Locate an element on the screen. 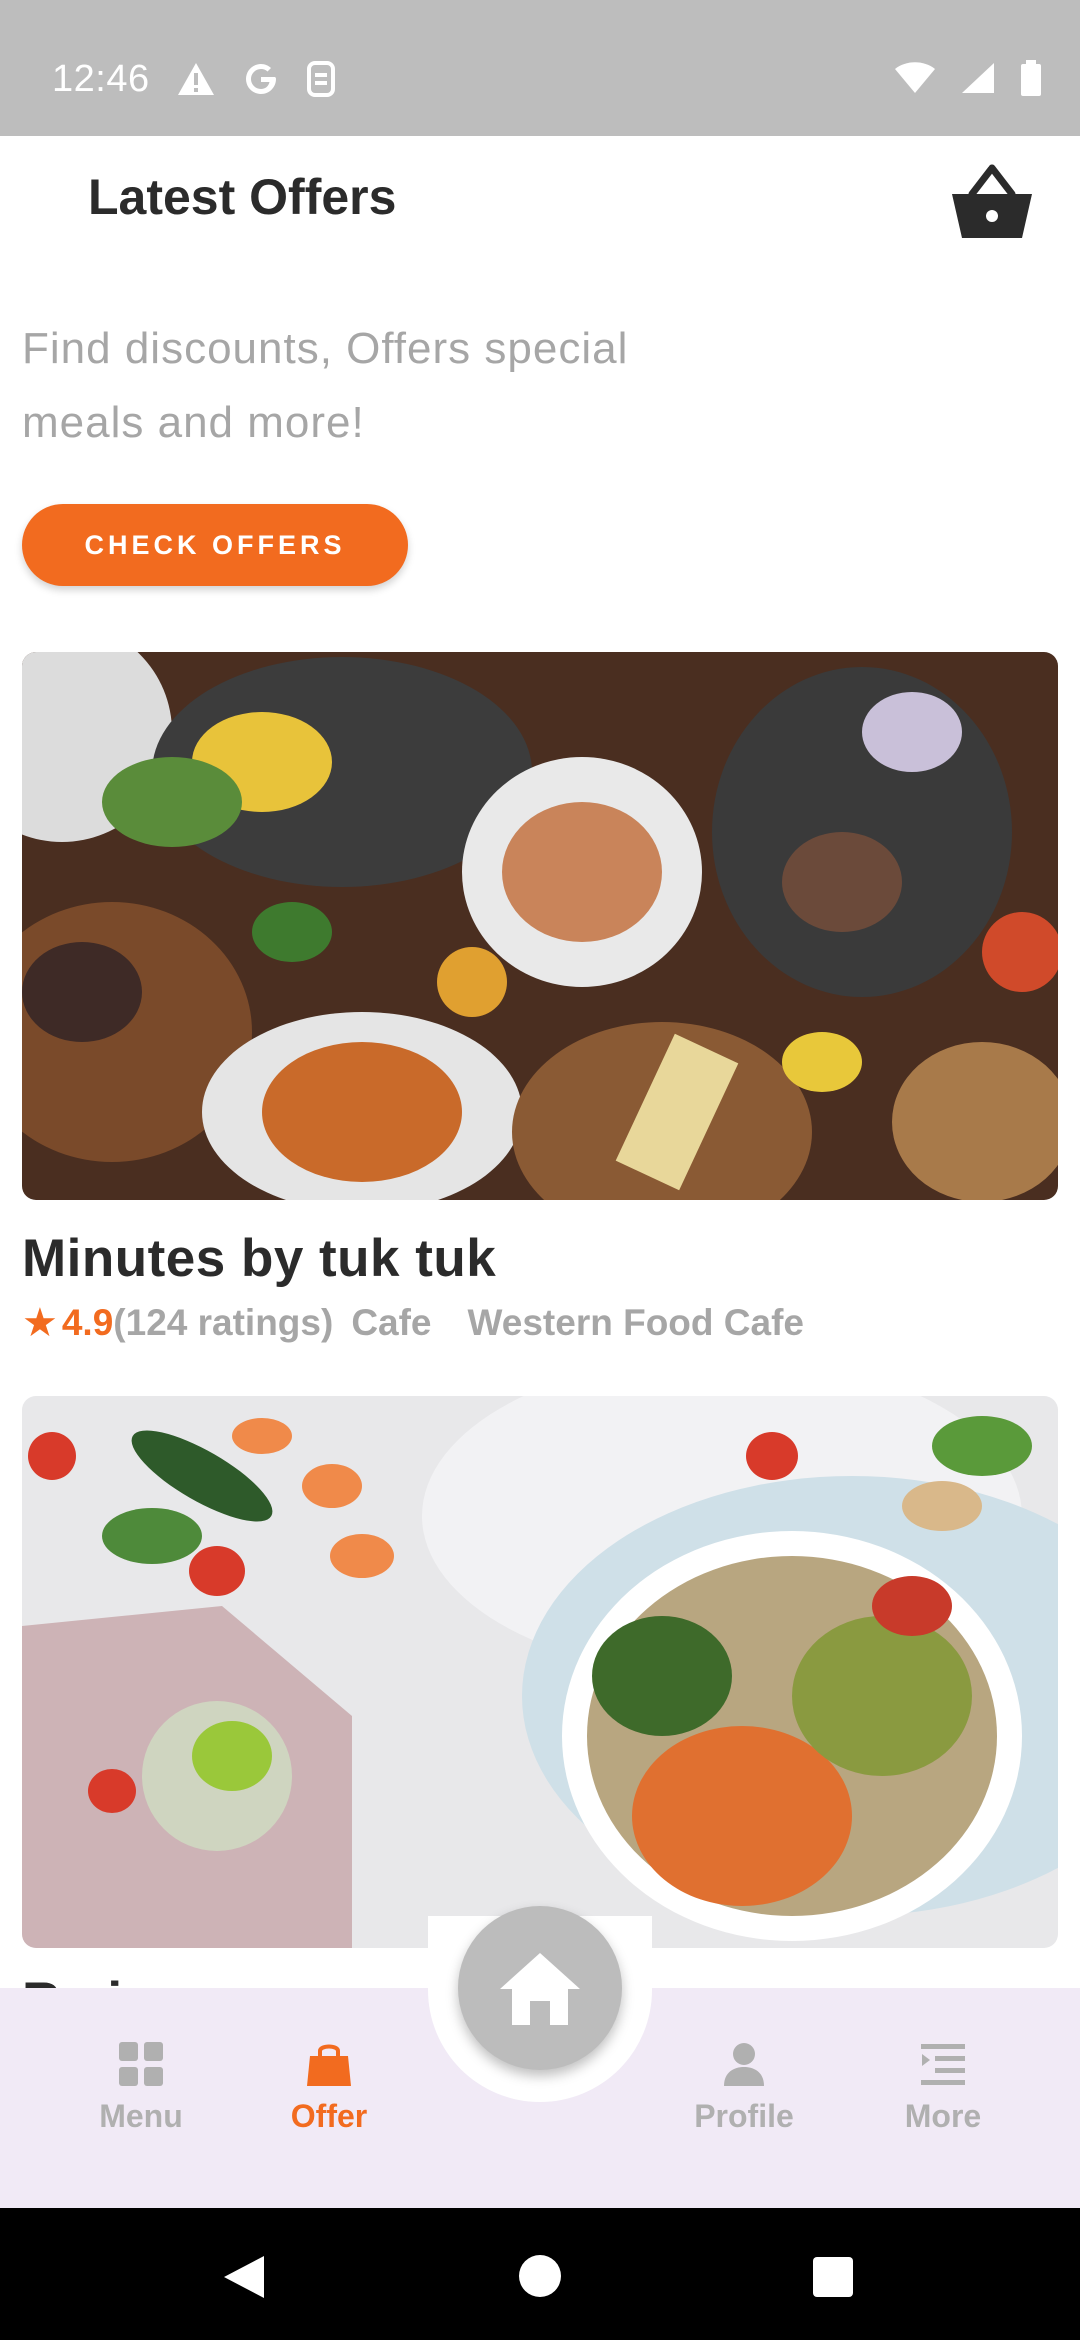 The image size is (1080, 2340). nav-item-more: More is located at coordinates (943, 2087).